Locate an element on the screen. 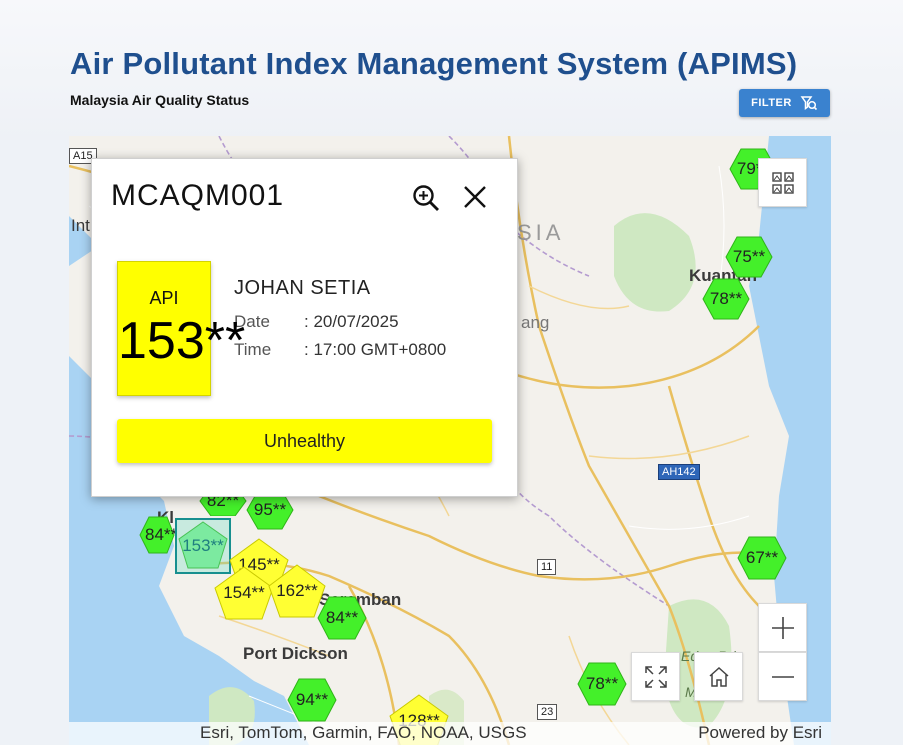 The height and width of the screenshot is (745, 903). attribution-sources: Esri, TomTom, Garmin, FAO, NOAA, USGS is located at coordinates (363, 732).